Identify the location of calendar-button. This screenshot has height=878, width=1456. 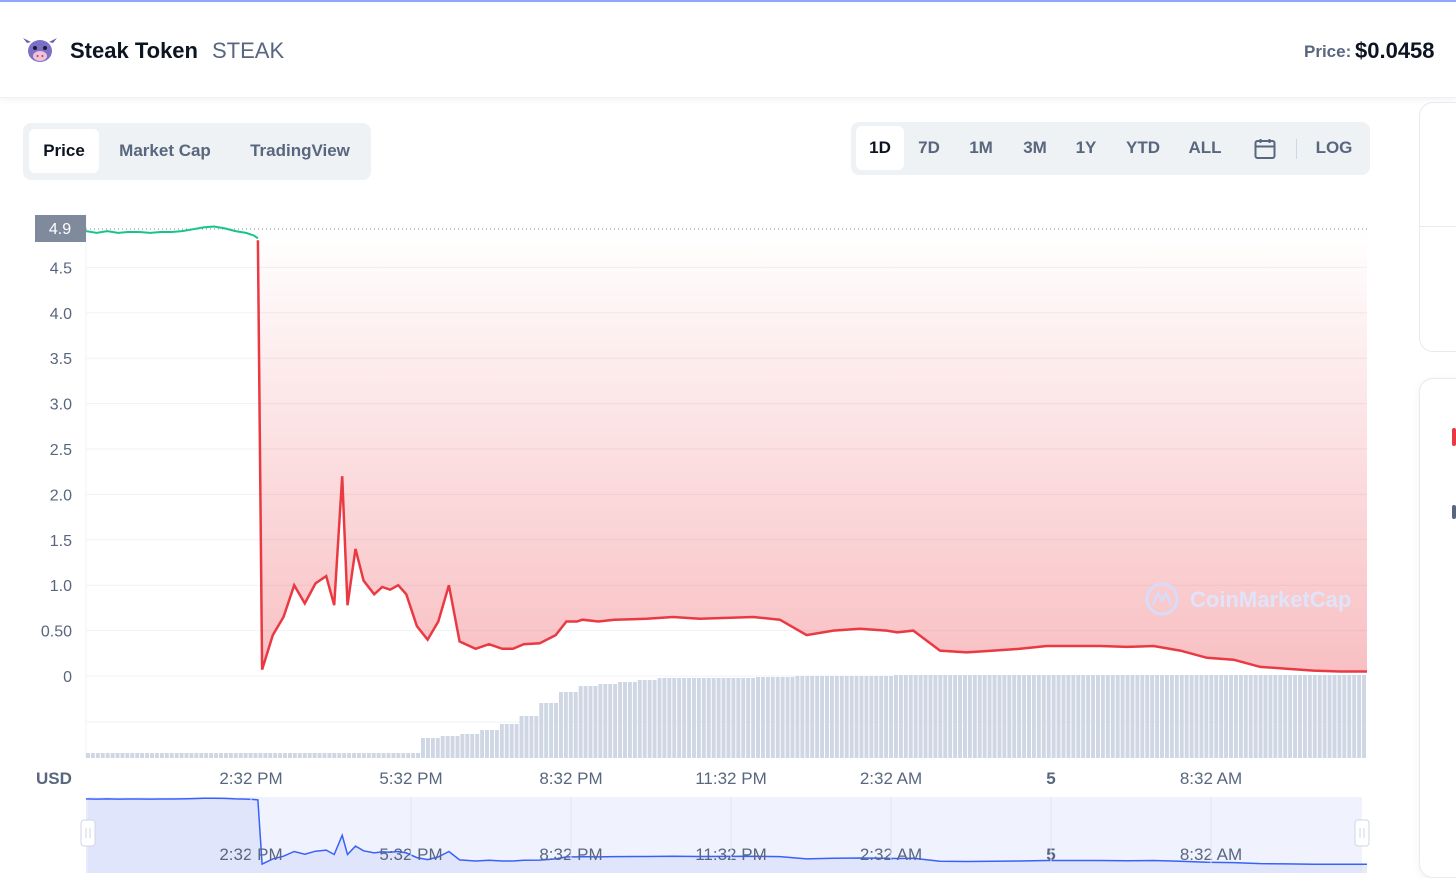
(1265, 148).